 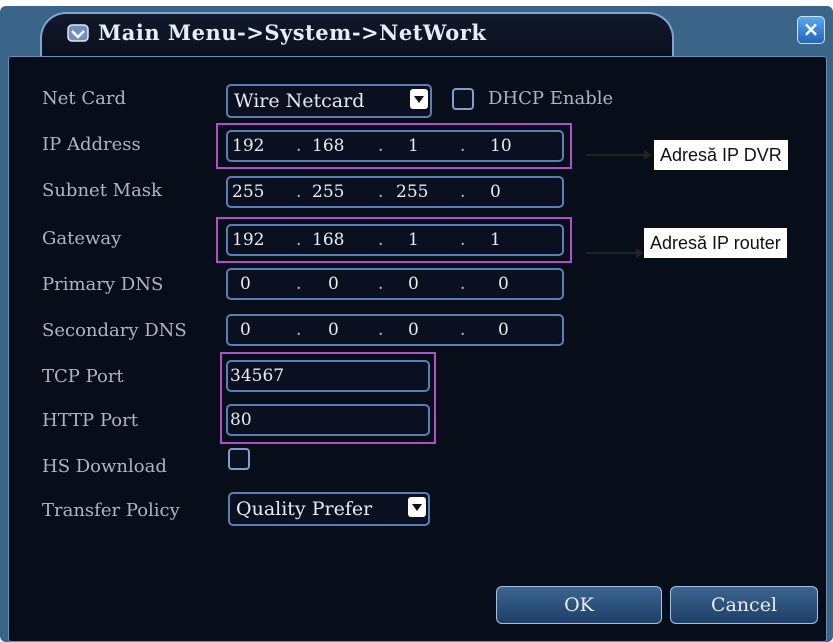 I want to click on primary-dns-octet-2: 0, so click(x=333, y=284).